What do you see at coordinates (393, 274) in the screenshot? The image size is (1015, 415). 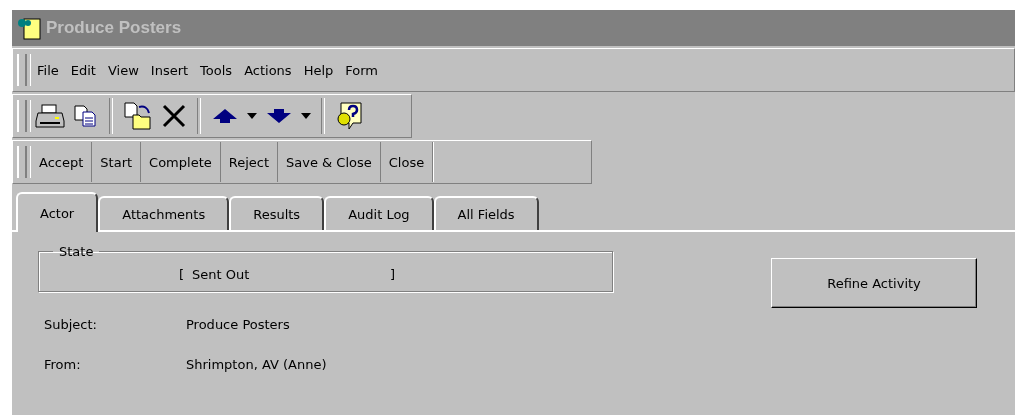 I see `bracket: ]` at bounding box center [393, 274].